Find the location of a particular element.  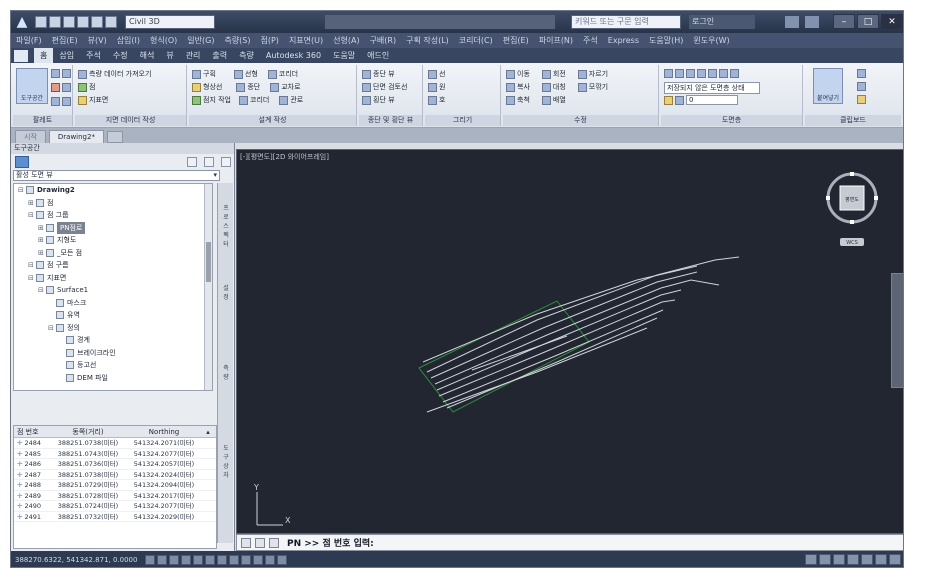

tree-node: DEM 파일 is located at coordinates (113, 378).